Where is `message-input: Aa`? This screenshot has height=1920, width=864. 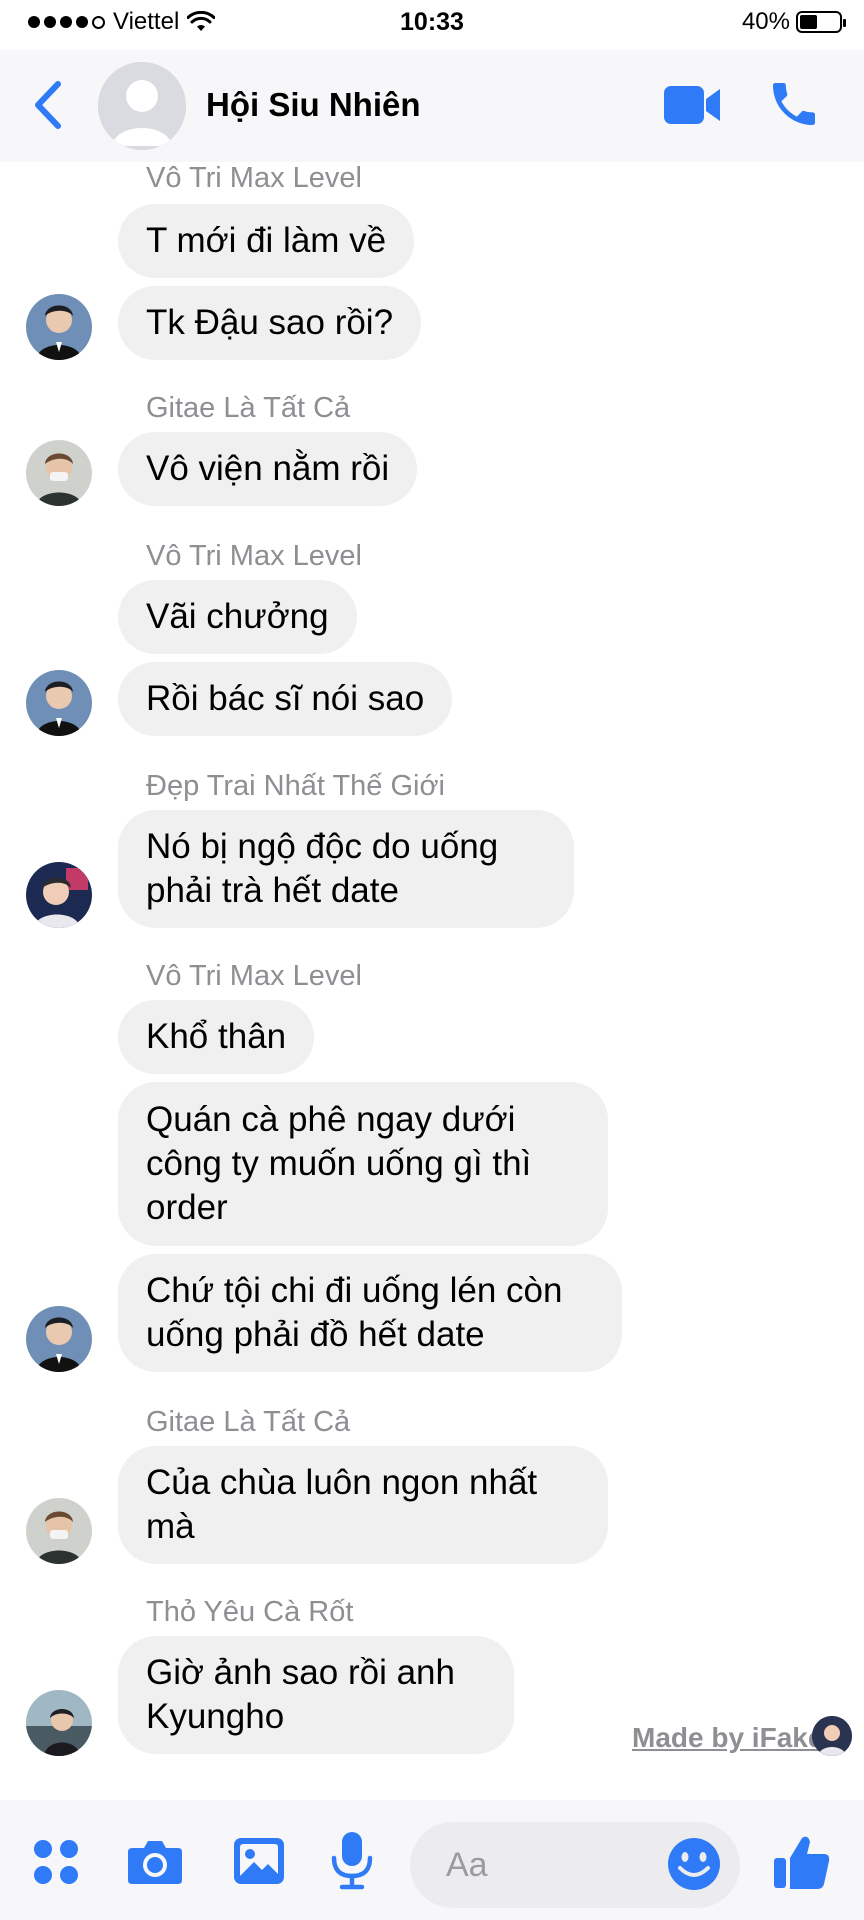 message-input: Aa is located at coordinates (575, 1865).